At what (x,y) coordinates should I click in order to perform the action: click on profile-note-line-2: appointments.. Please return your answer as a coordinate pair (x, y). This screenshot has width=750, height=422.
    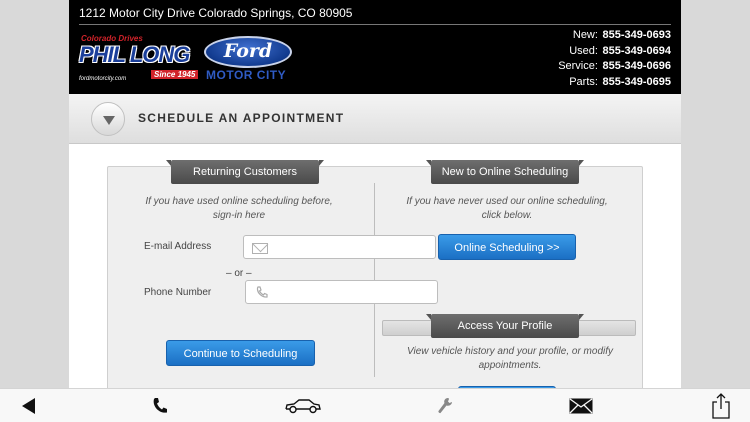
    Looking at the image, I should click on (510, 365).